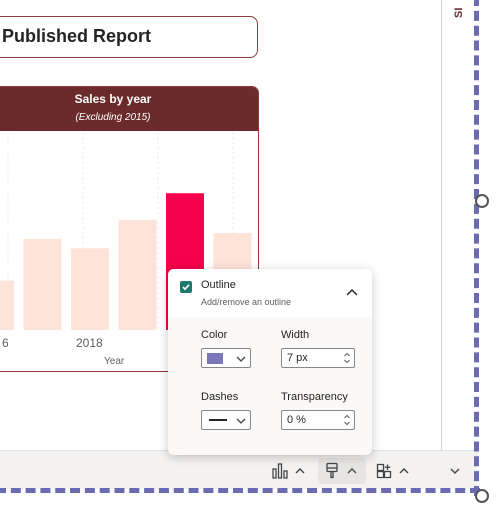 Image resolution: width=498 pixels, height=508 pixels. What do you see at coordinates (318, 420) in the screenshot?
I see `transparency-stepper: 0 %` at bounding box center [318, 420].